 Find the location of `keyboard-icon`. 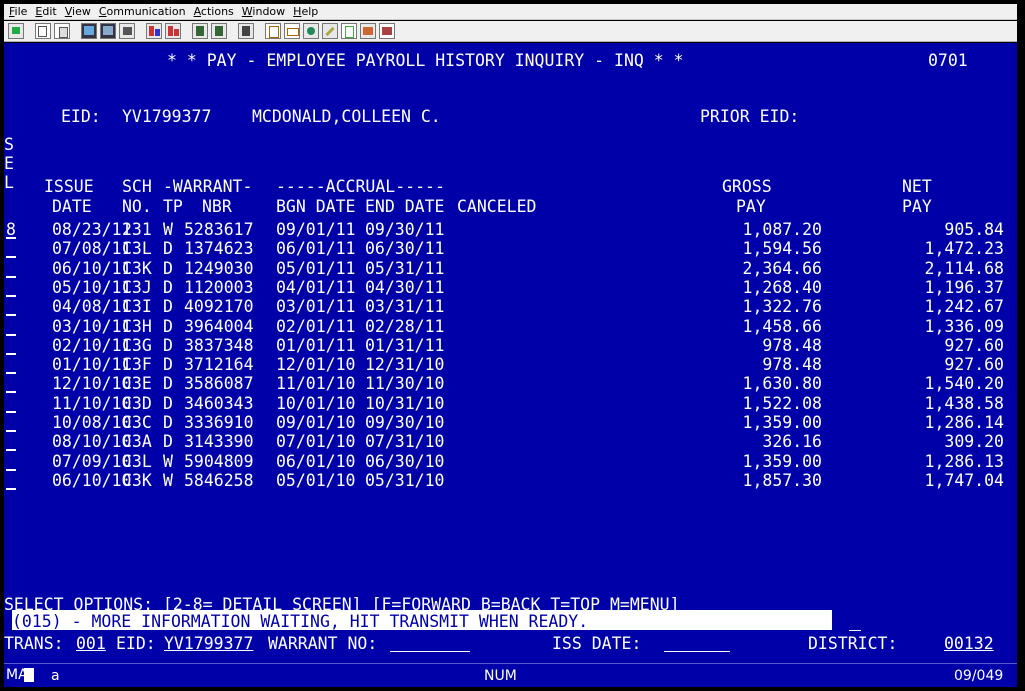

keyboard-icon is located at coordinates (292, 31).